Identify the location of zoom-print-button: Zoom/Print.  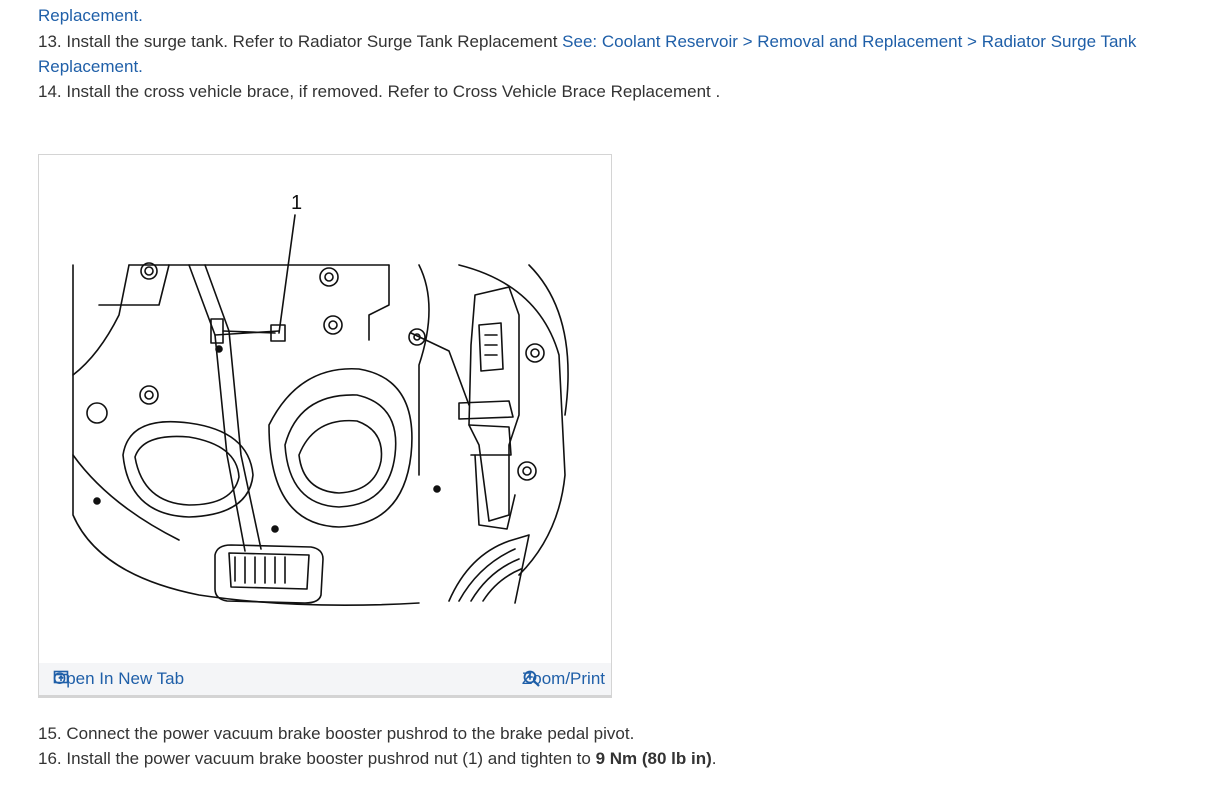
(563, 679).